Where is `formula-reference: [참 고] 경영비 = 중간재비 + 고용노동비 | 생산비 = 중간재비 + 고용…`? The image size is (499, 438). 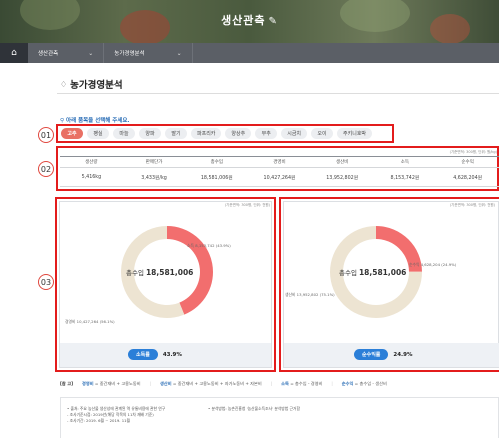 formula-reference: [참 고] 경영비 = 중간재비 + 고용노동비 | 생산비 = 중간재비 + 고용… is located at coordinates (223, 384).